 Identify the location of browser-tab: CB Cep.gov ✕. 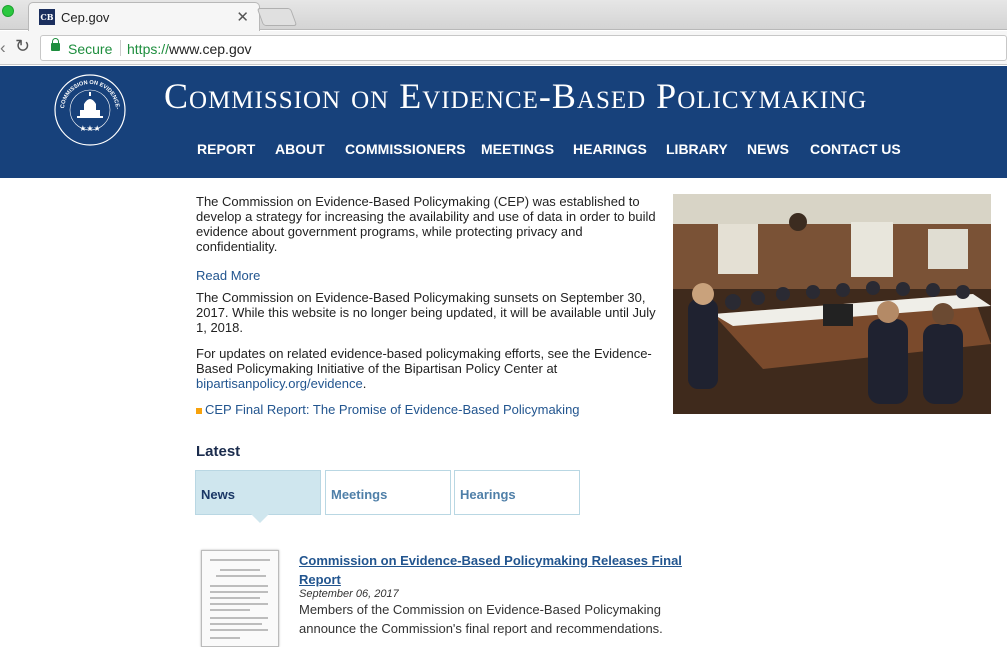
(144, 16).